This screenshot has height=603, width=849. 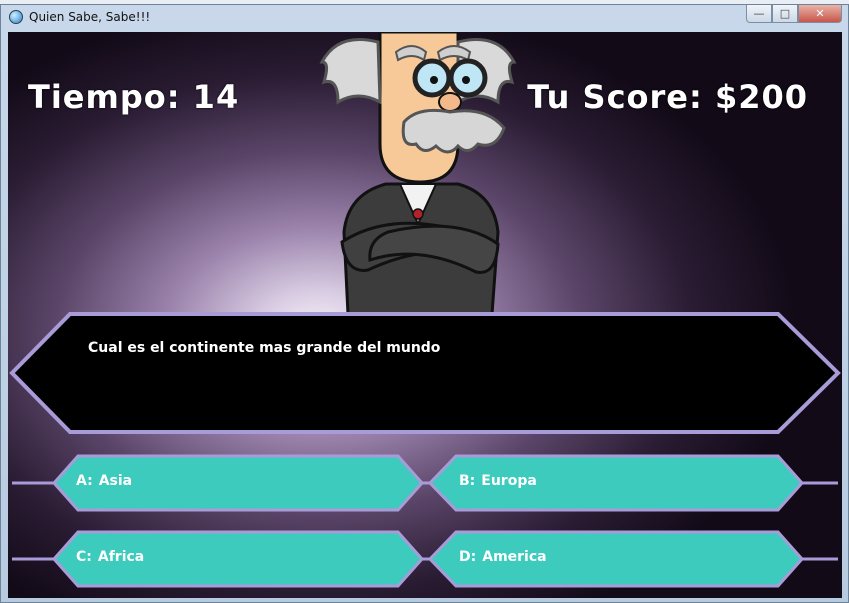 I want to click on maximize-button: □, so click(x=785, y=14).